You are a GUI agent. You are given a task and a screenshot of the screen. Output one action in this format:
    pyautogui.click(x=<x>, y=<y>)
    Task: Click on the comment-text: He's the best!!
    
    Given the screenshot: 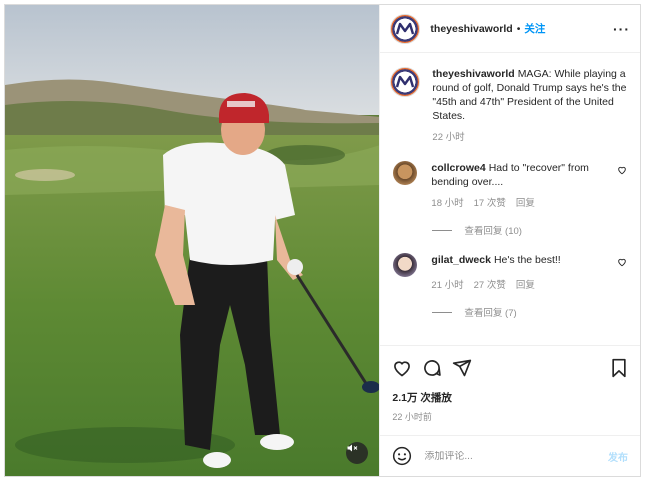 What is the action you would take?
    pyautogui.click(x=527, y=260)
    